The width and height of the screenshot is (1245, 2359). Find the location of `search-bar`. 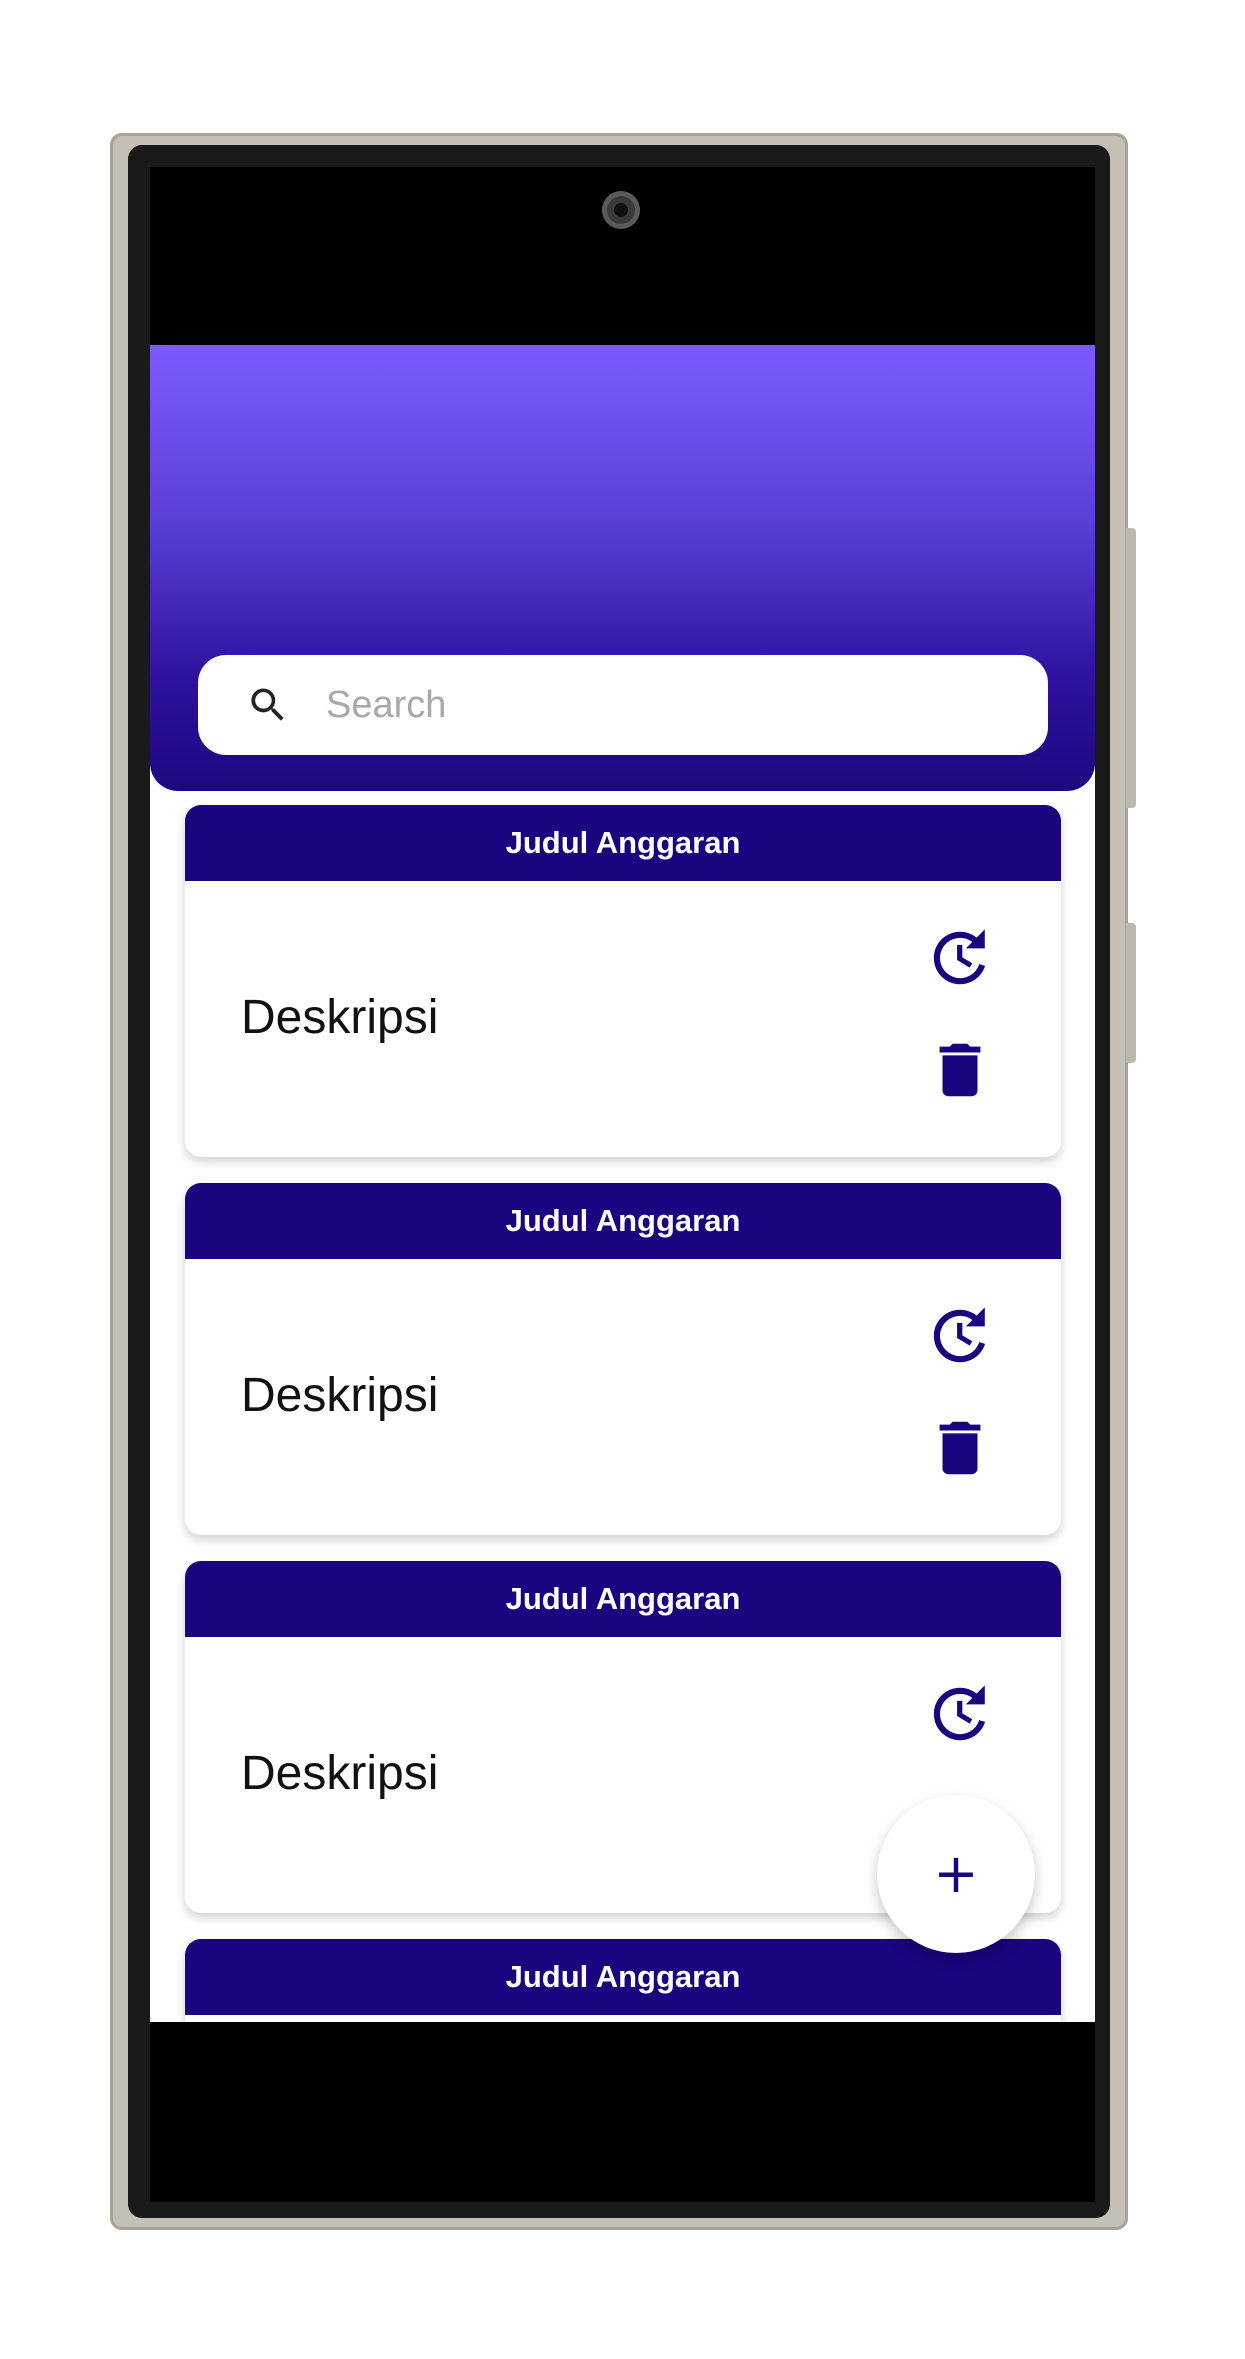

search-bar is located at coordinates (623, 705).